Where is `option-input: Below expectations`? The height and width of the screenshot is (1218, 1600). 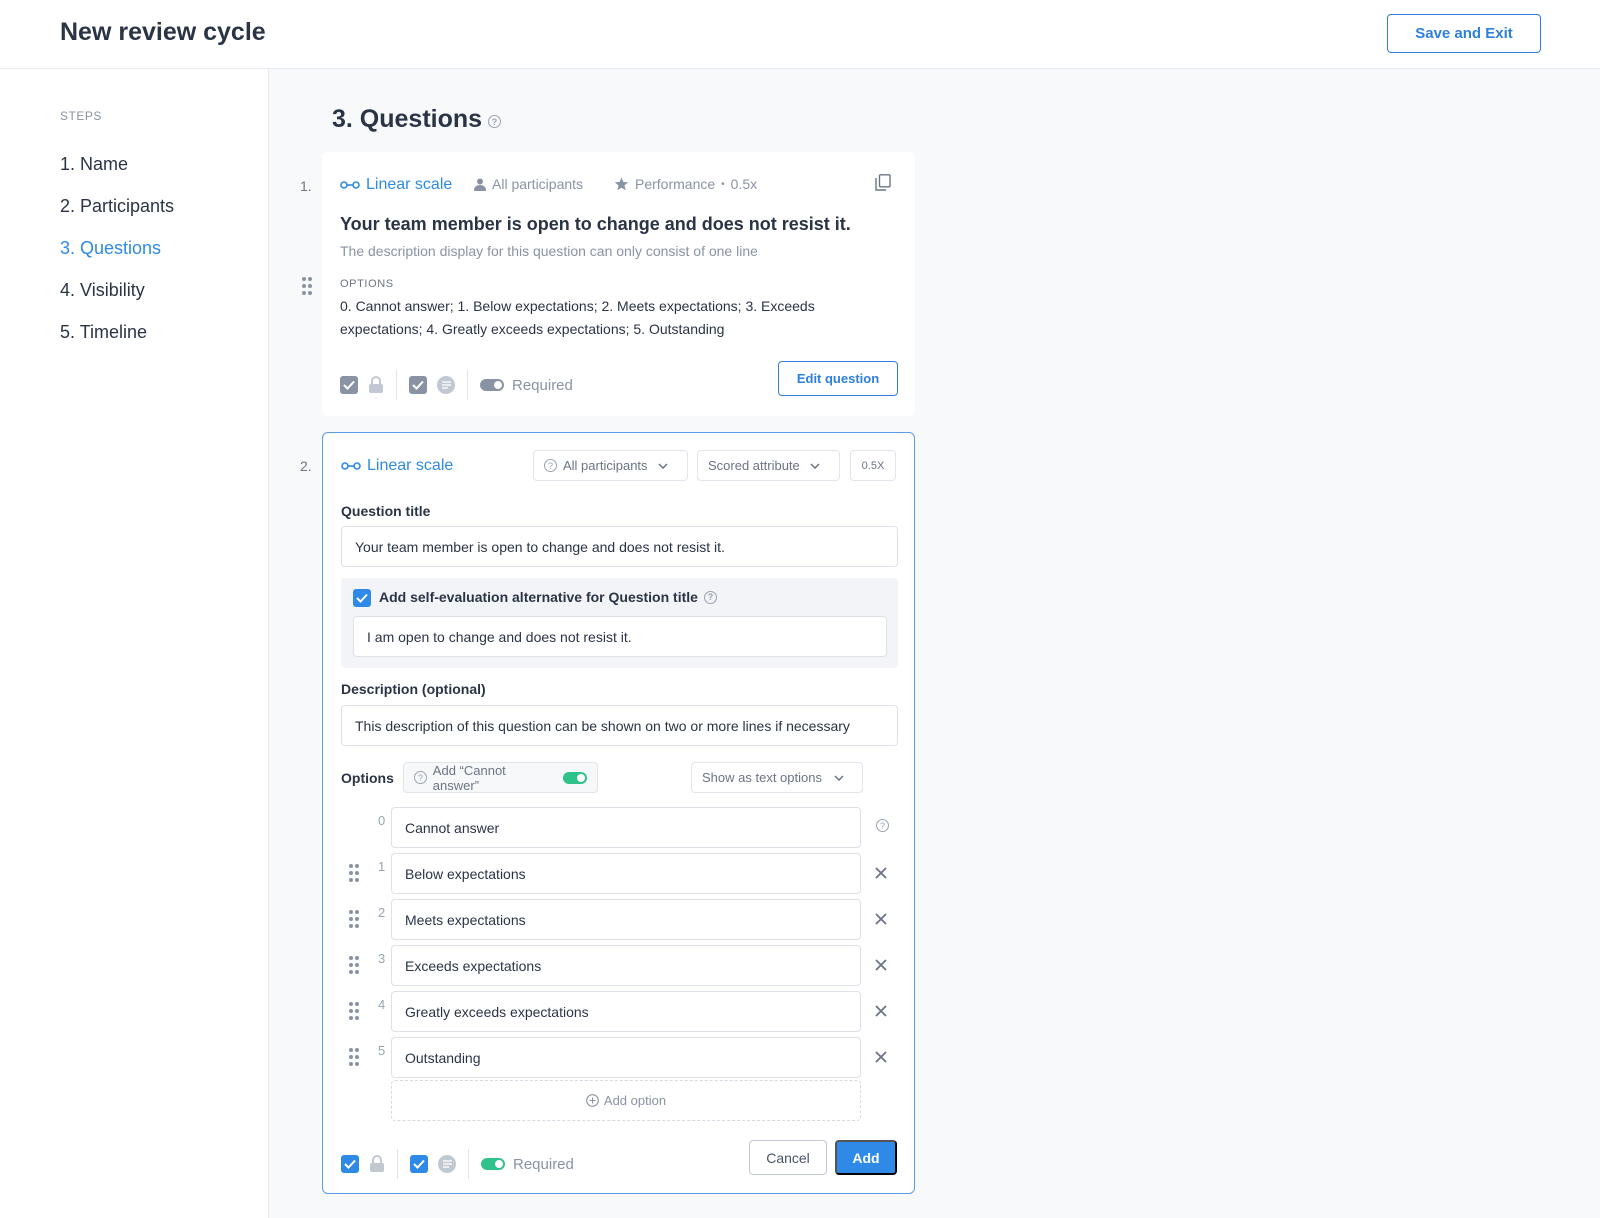 option-input: Below expectations is located at coordinates (626, 873).